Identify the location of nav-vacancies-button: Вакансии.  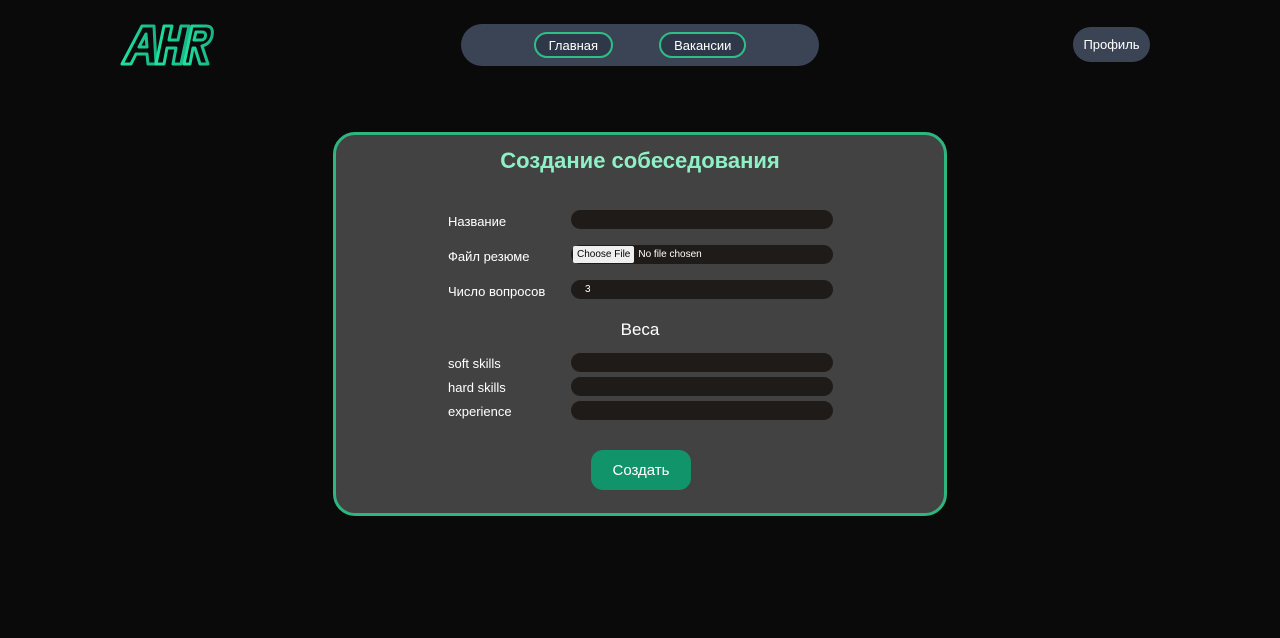
(703, 45).